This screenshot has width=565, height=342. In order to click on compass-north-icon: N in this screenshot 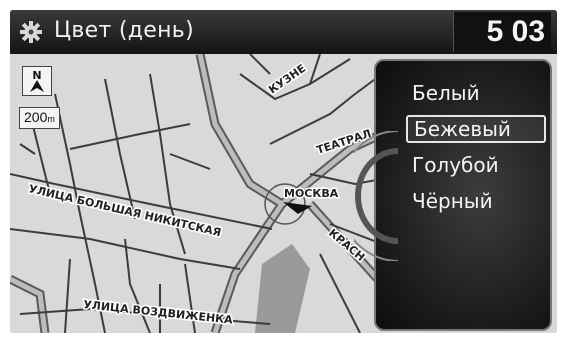, I will do `click(37, 81)`.